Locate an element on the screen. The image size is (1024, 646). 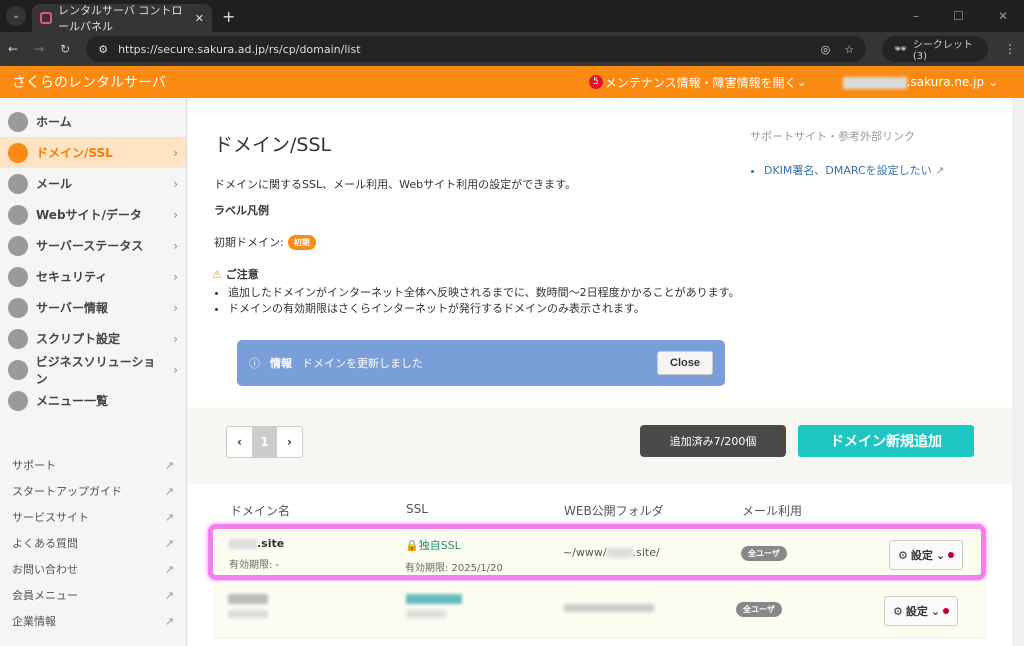
new-tab-icon: + is located at coordinates (228, 16).